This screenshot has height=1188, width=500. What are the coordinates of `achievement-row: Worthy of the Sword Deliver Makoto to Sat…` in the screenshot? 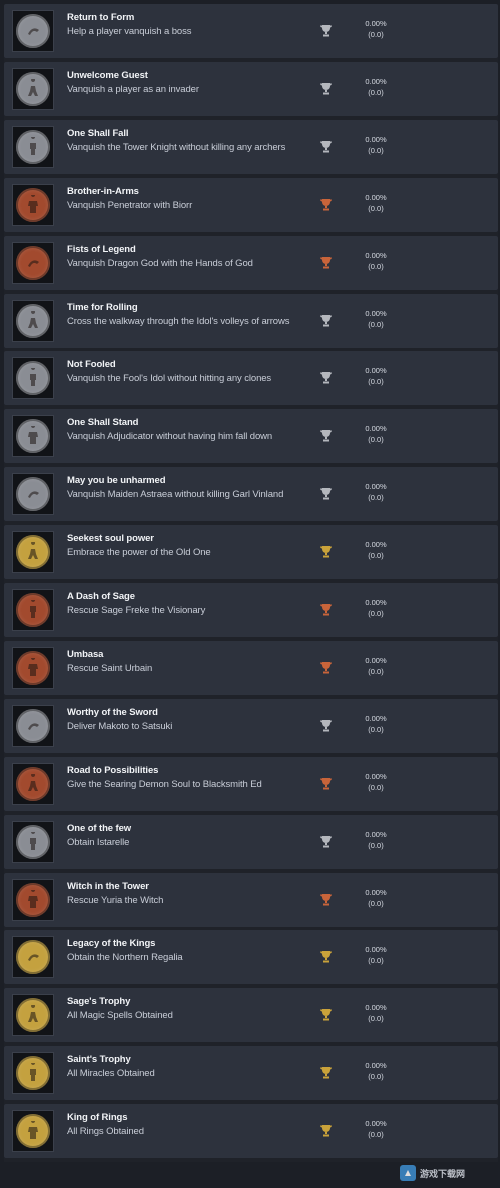 It's located at (251, 728).